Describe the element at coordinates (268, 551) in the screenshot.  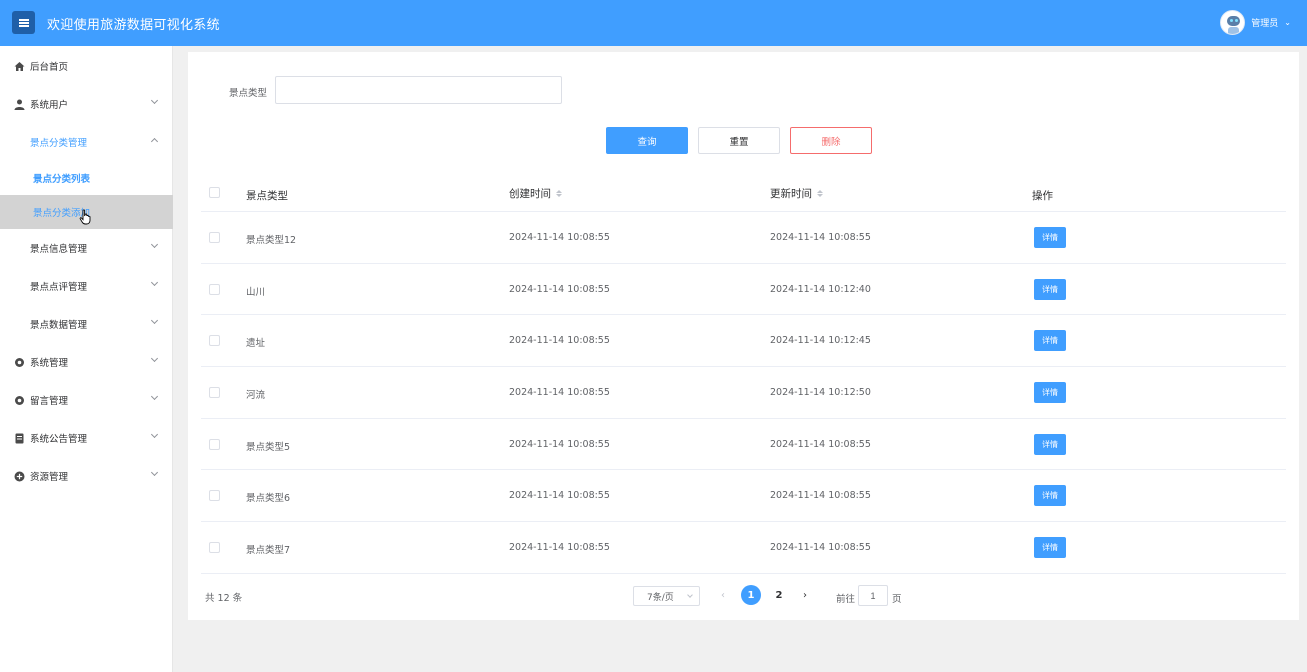
I see `cell-type: 景点类型7` at that location.